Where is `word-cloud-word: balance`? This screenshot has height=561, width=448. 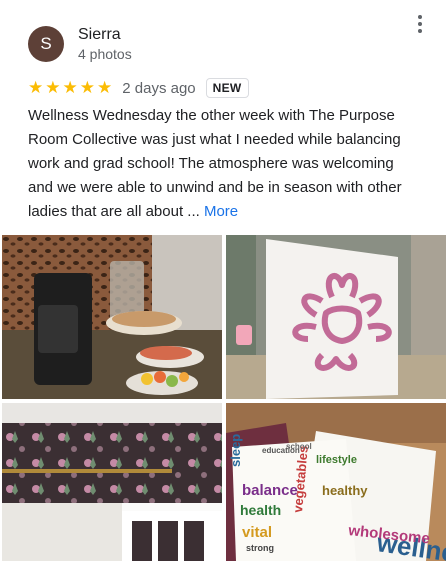
word-cloud-word: balance is located at coordinates (270, 490).